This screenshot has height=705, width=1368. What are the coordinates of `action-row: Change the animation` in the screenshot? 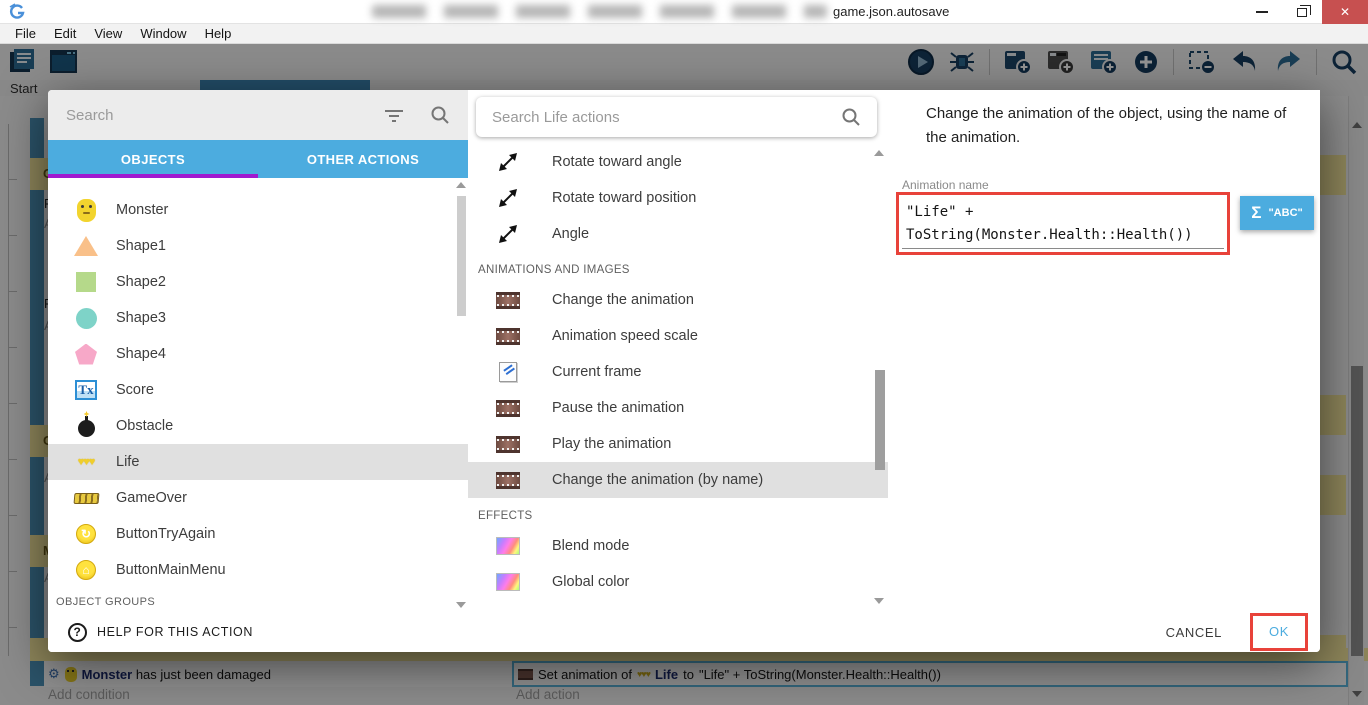 It's located at (678, 300).